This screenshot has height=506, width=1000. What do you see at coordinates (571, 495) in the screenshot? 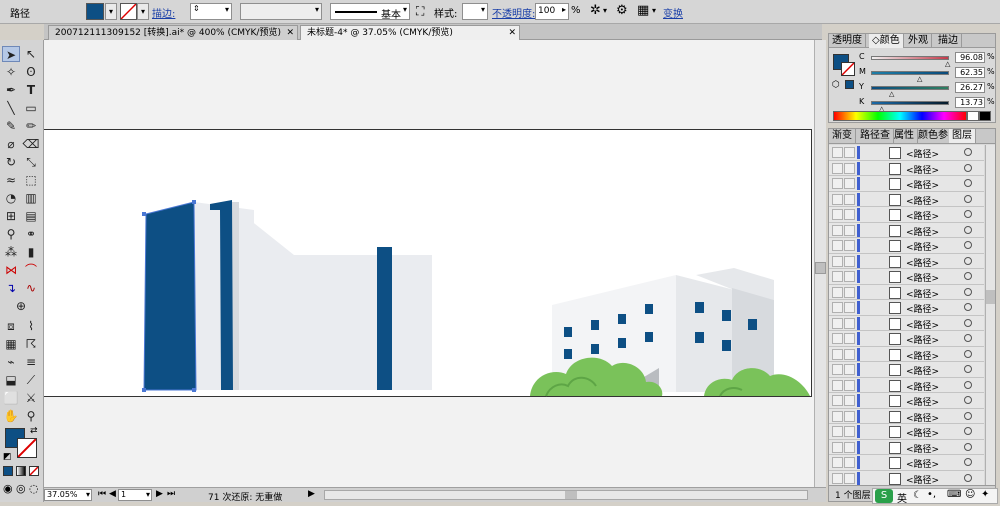
I see `scroll-thumb` at bounding box center [571, 495].